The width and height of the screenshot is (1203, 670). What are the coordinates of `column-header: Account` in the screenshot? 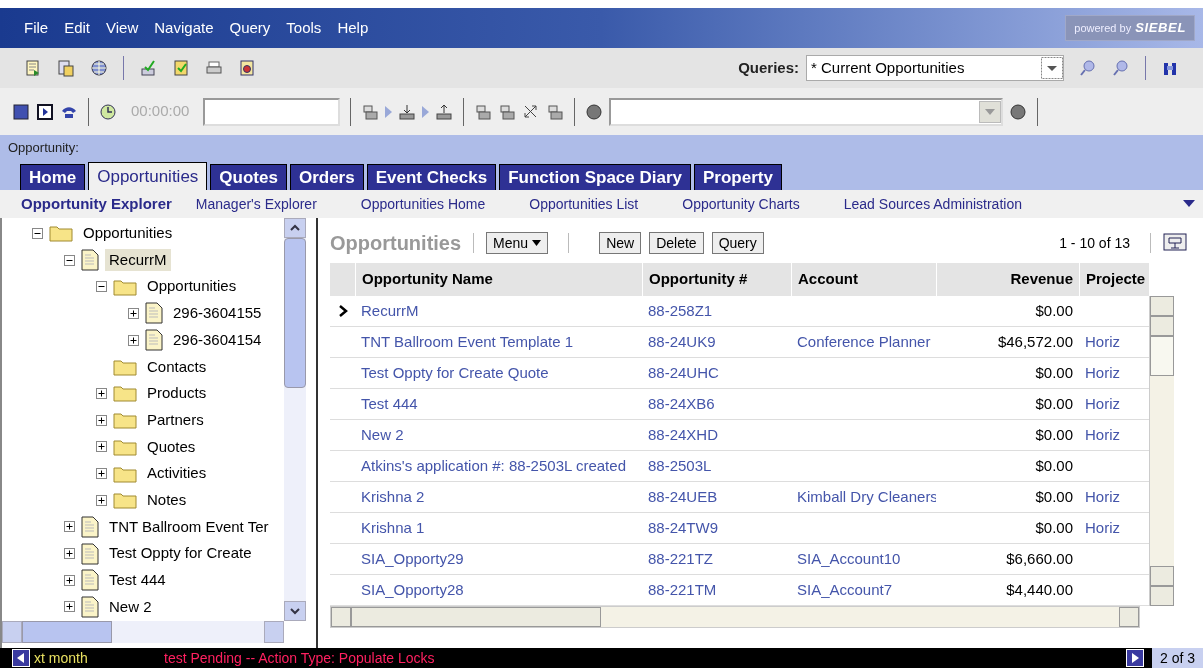 It's located at (863, 279).